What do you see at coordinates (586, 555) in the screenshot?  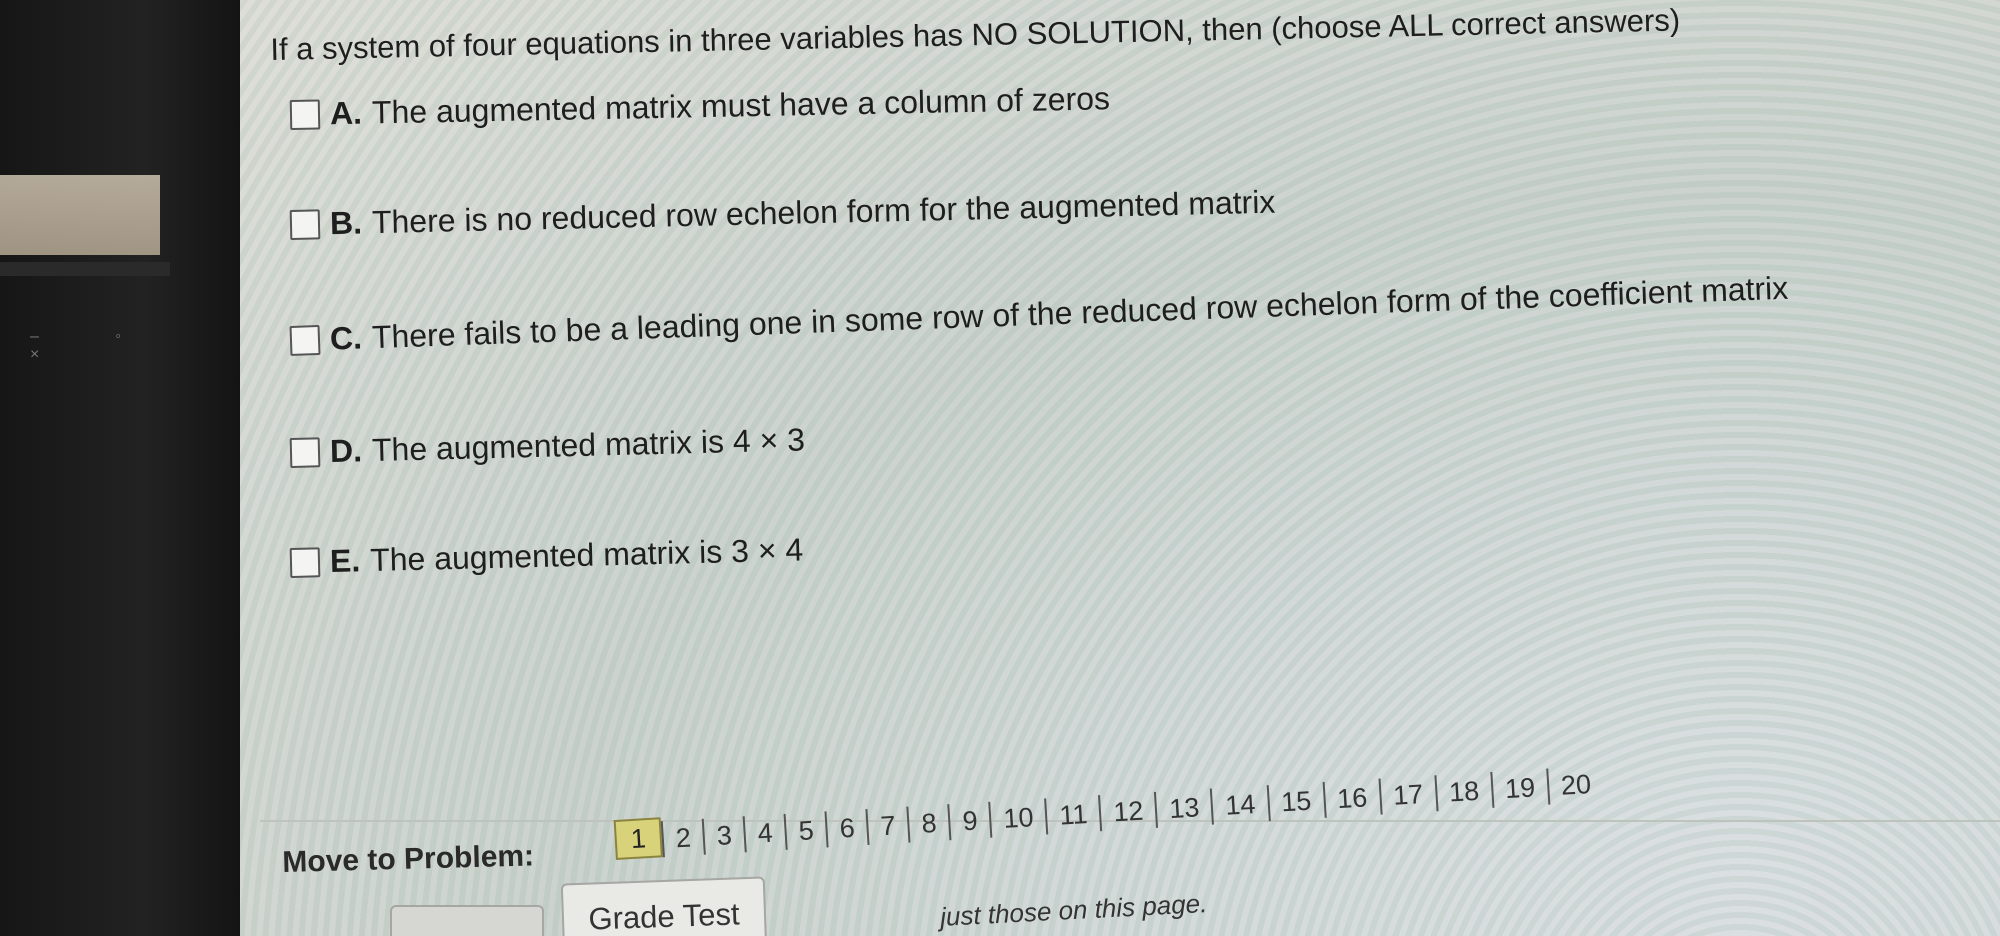 I see `option-label: The augmented matrix is 3 × 4` at bounding box center [586, 555].